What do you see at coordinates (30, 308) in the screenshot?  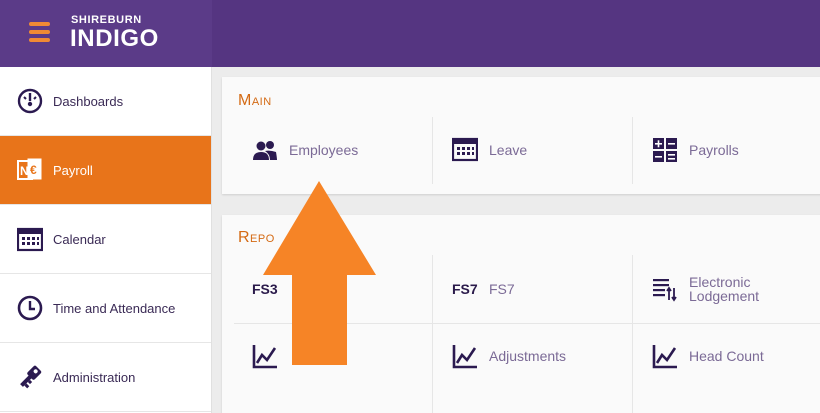 I see `clock-icon` at bounding box center [30, 308].